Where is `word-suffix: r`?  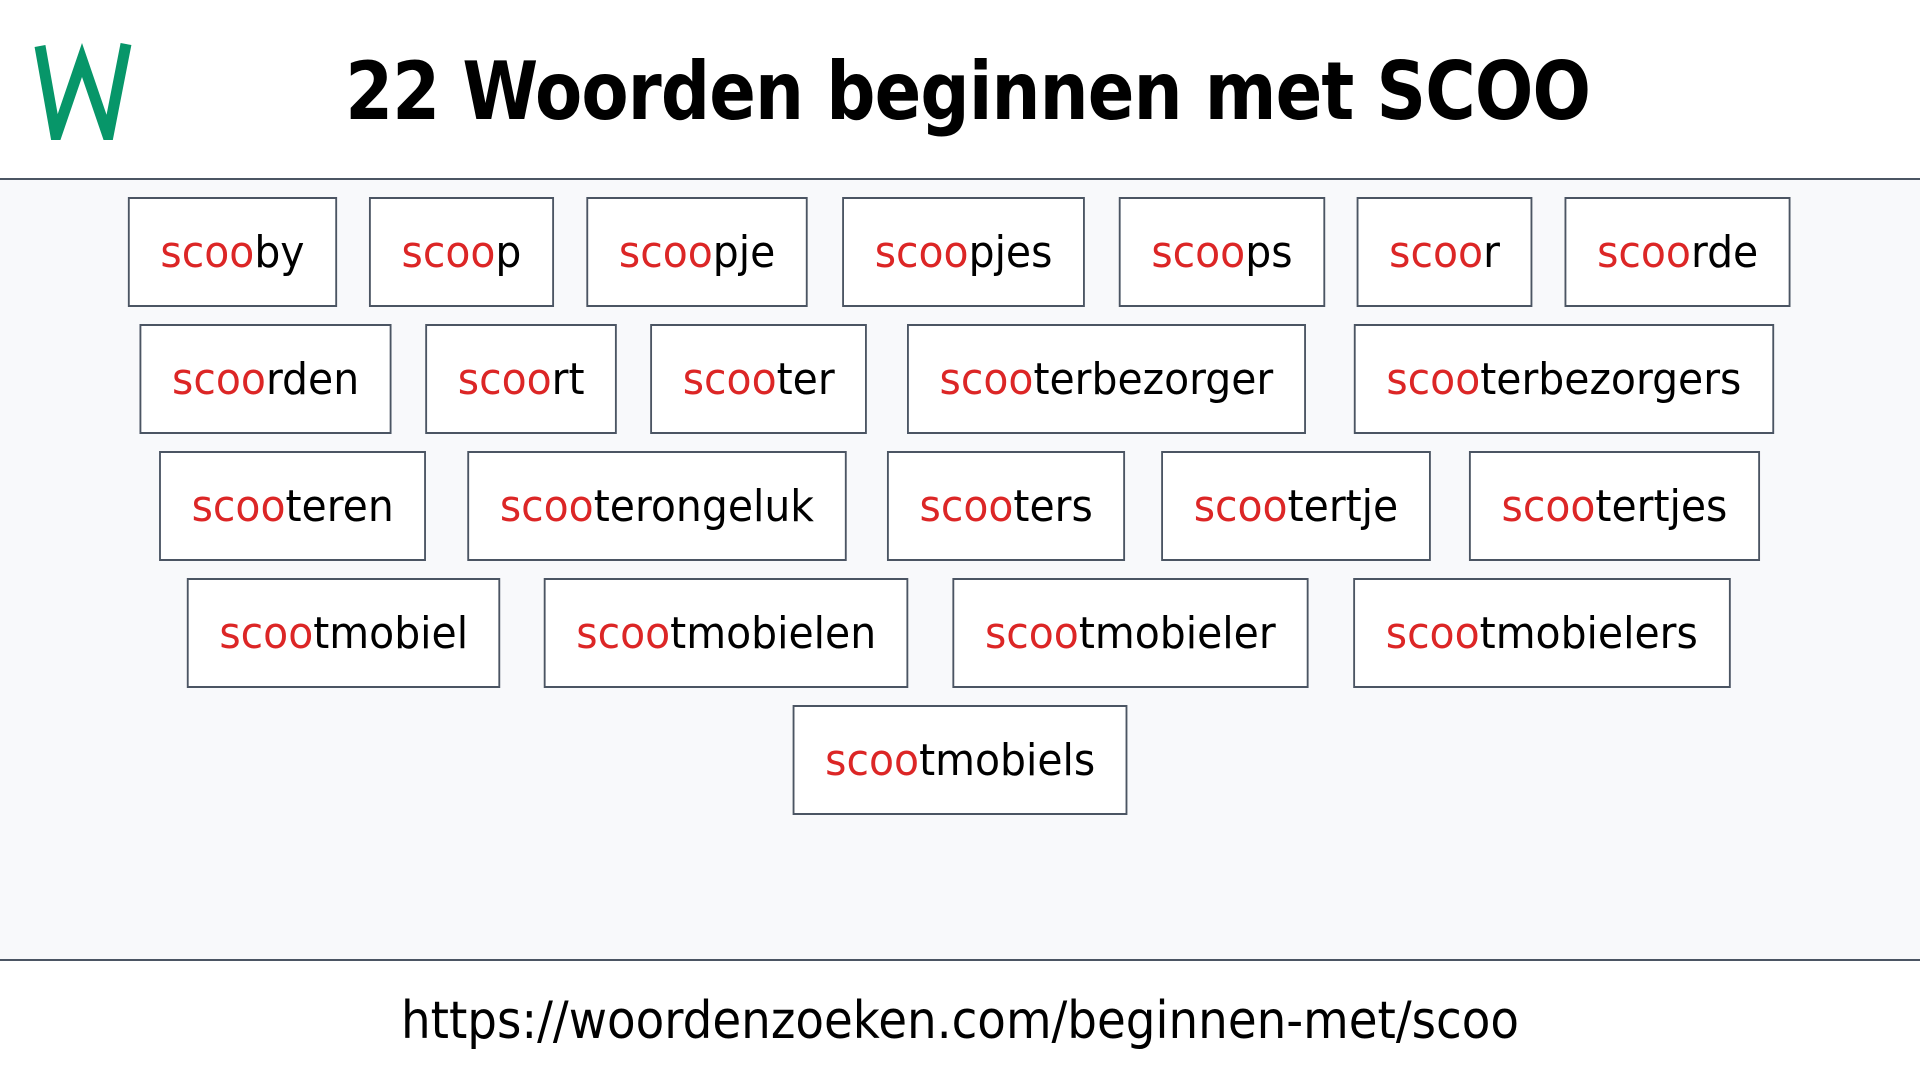
word-suffix: r is located at coordinates (1492, 252).